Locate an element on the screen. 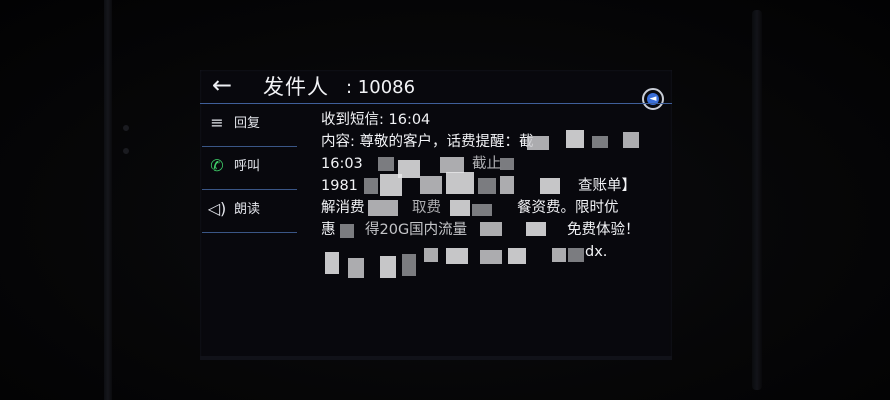 This screenshot has height=400, width=890. message-line-3: 1981 is located at coordinates (339, 186).